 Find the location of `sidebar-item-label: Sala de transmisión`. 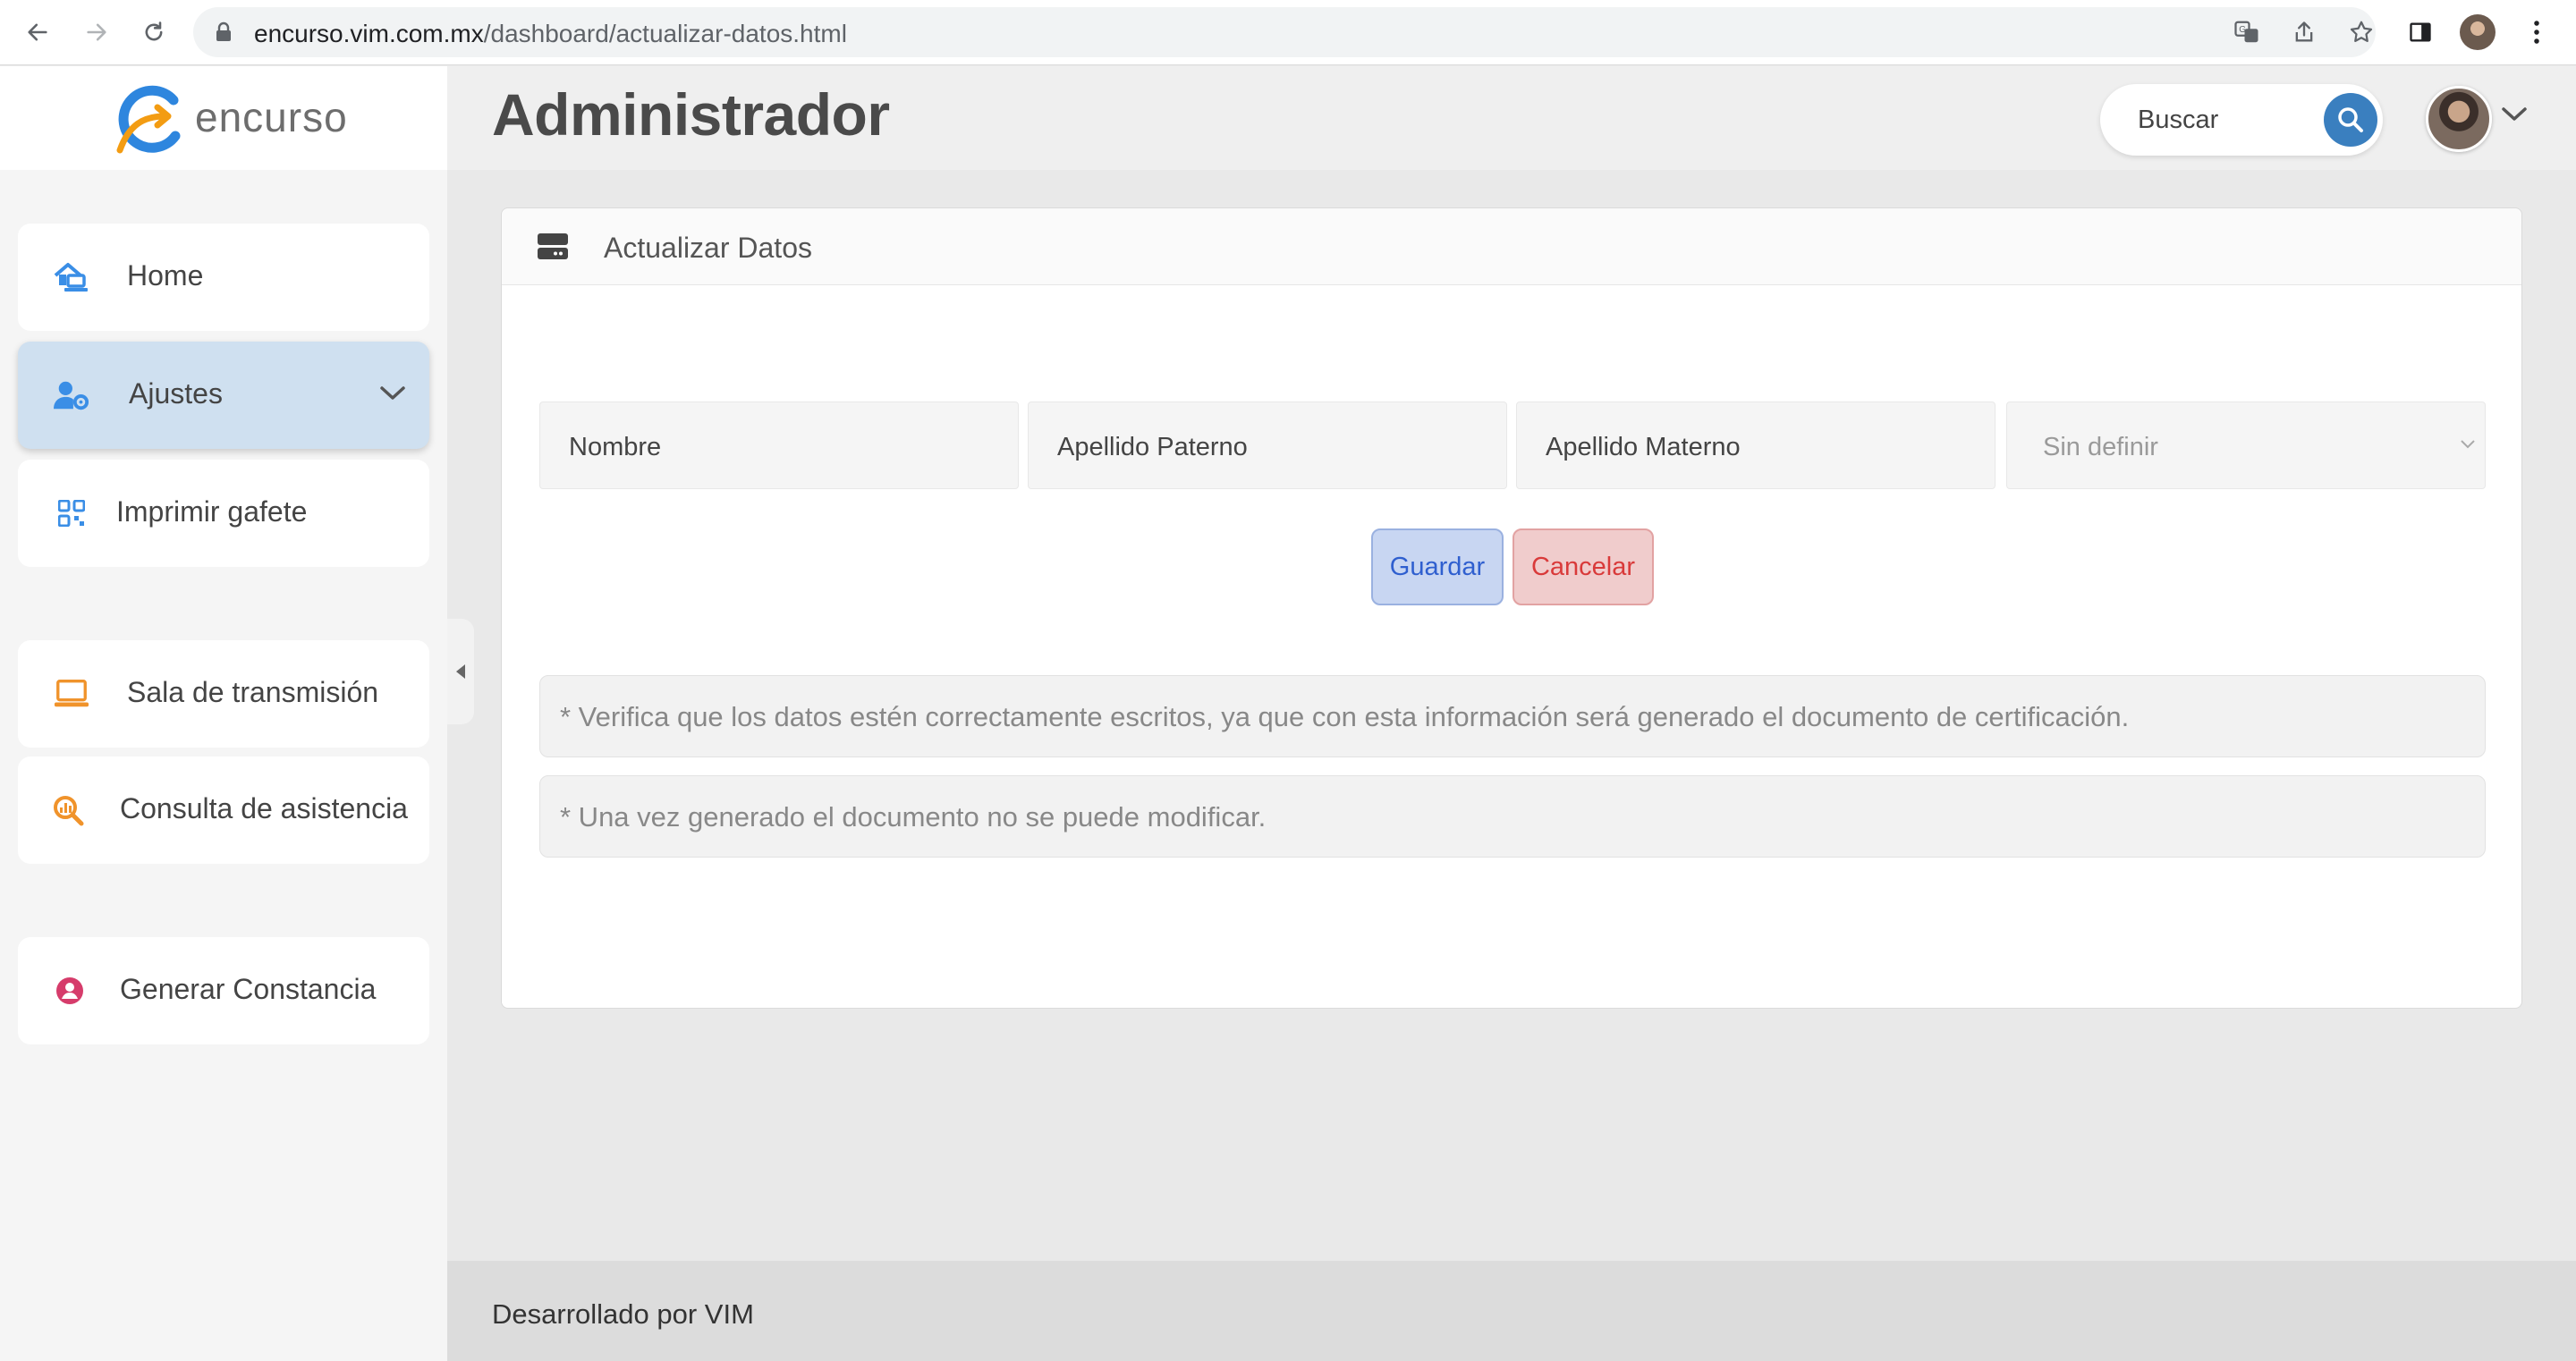

sidebar-item-label: Sala de transmisión is located at coordinates (253, 692).